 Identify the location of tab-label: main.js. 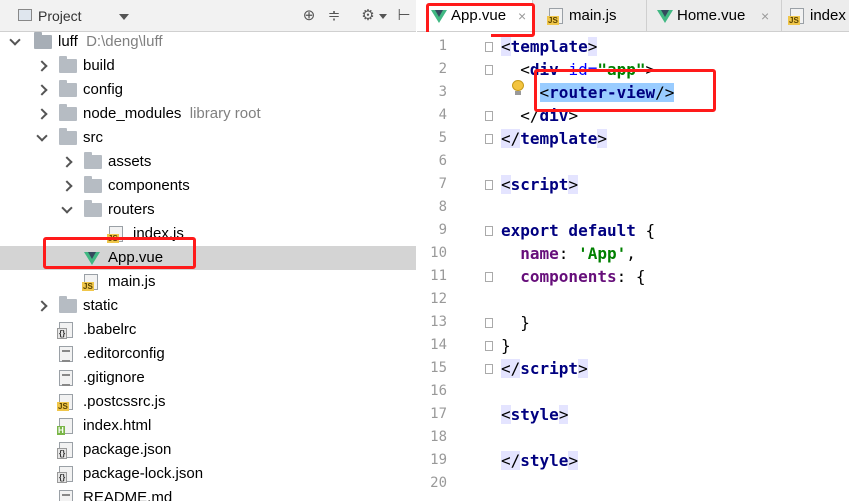
(593, 15).